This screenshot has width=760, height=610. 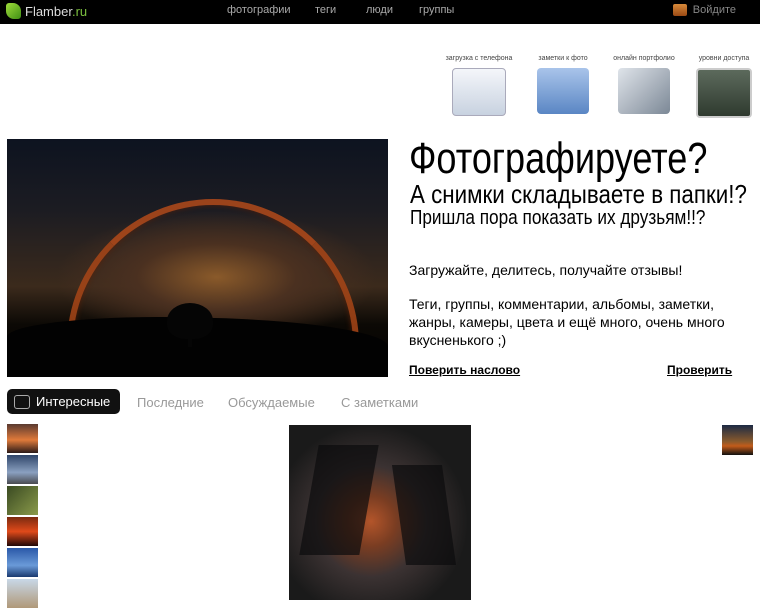 I want to click on tab-latest: Последние, so click(x=170, y=402).